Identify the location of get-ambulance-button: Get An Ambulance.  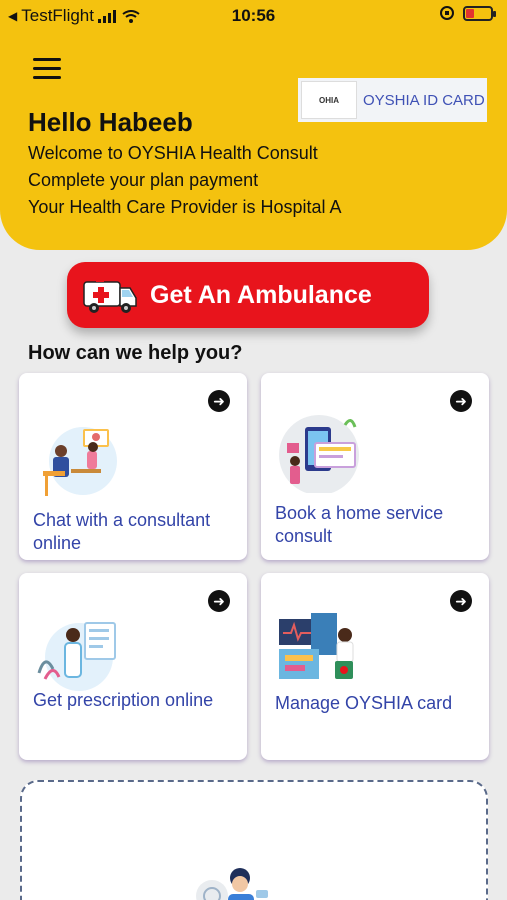
(248, 295).